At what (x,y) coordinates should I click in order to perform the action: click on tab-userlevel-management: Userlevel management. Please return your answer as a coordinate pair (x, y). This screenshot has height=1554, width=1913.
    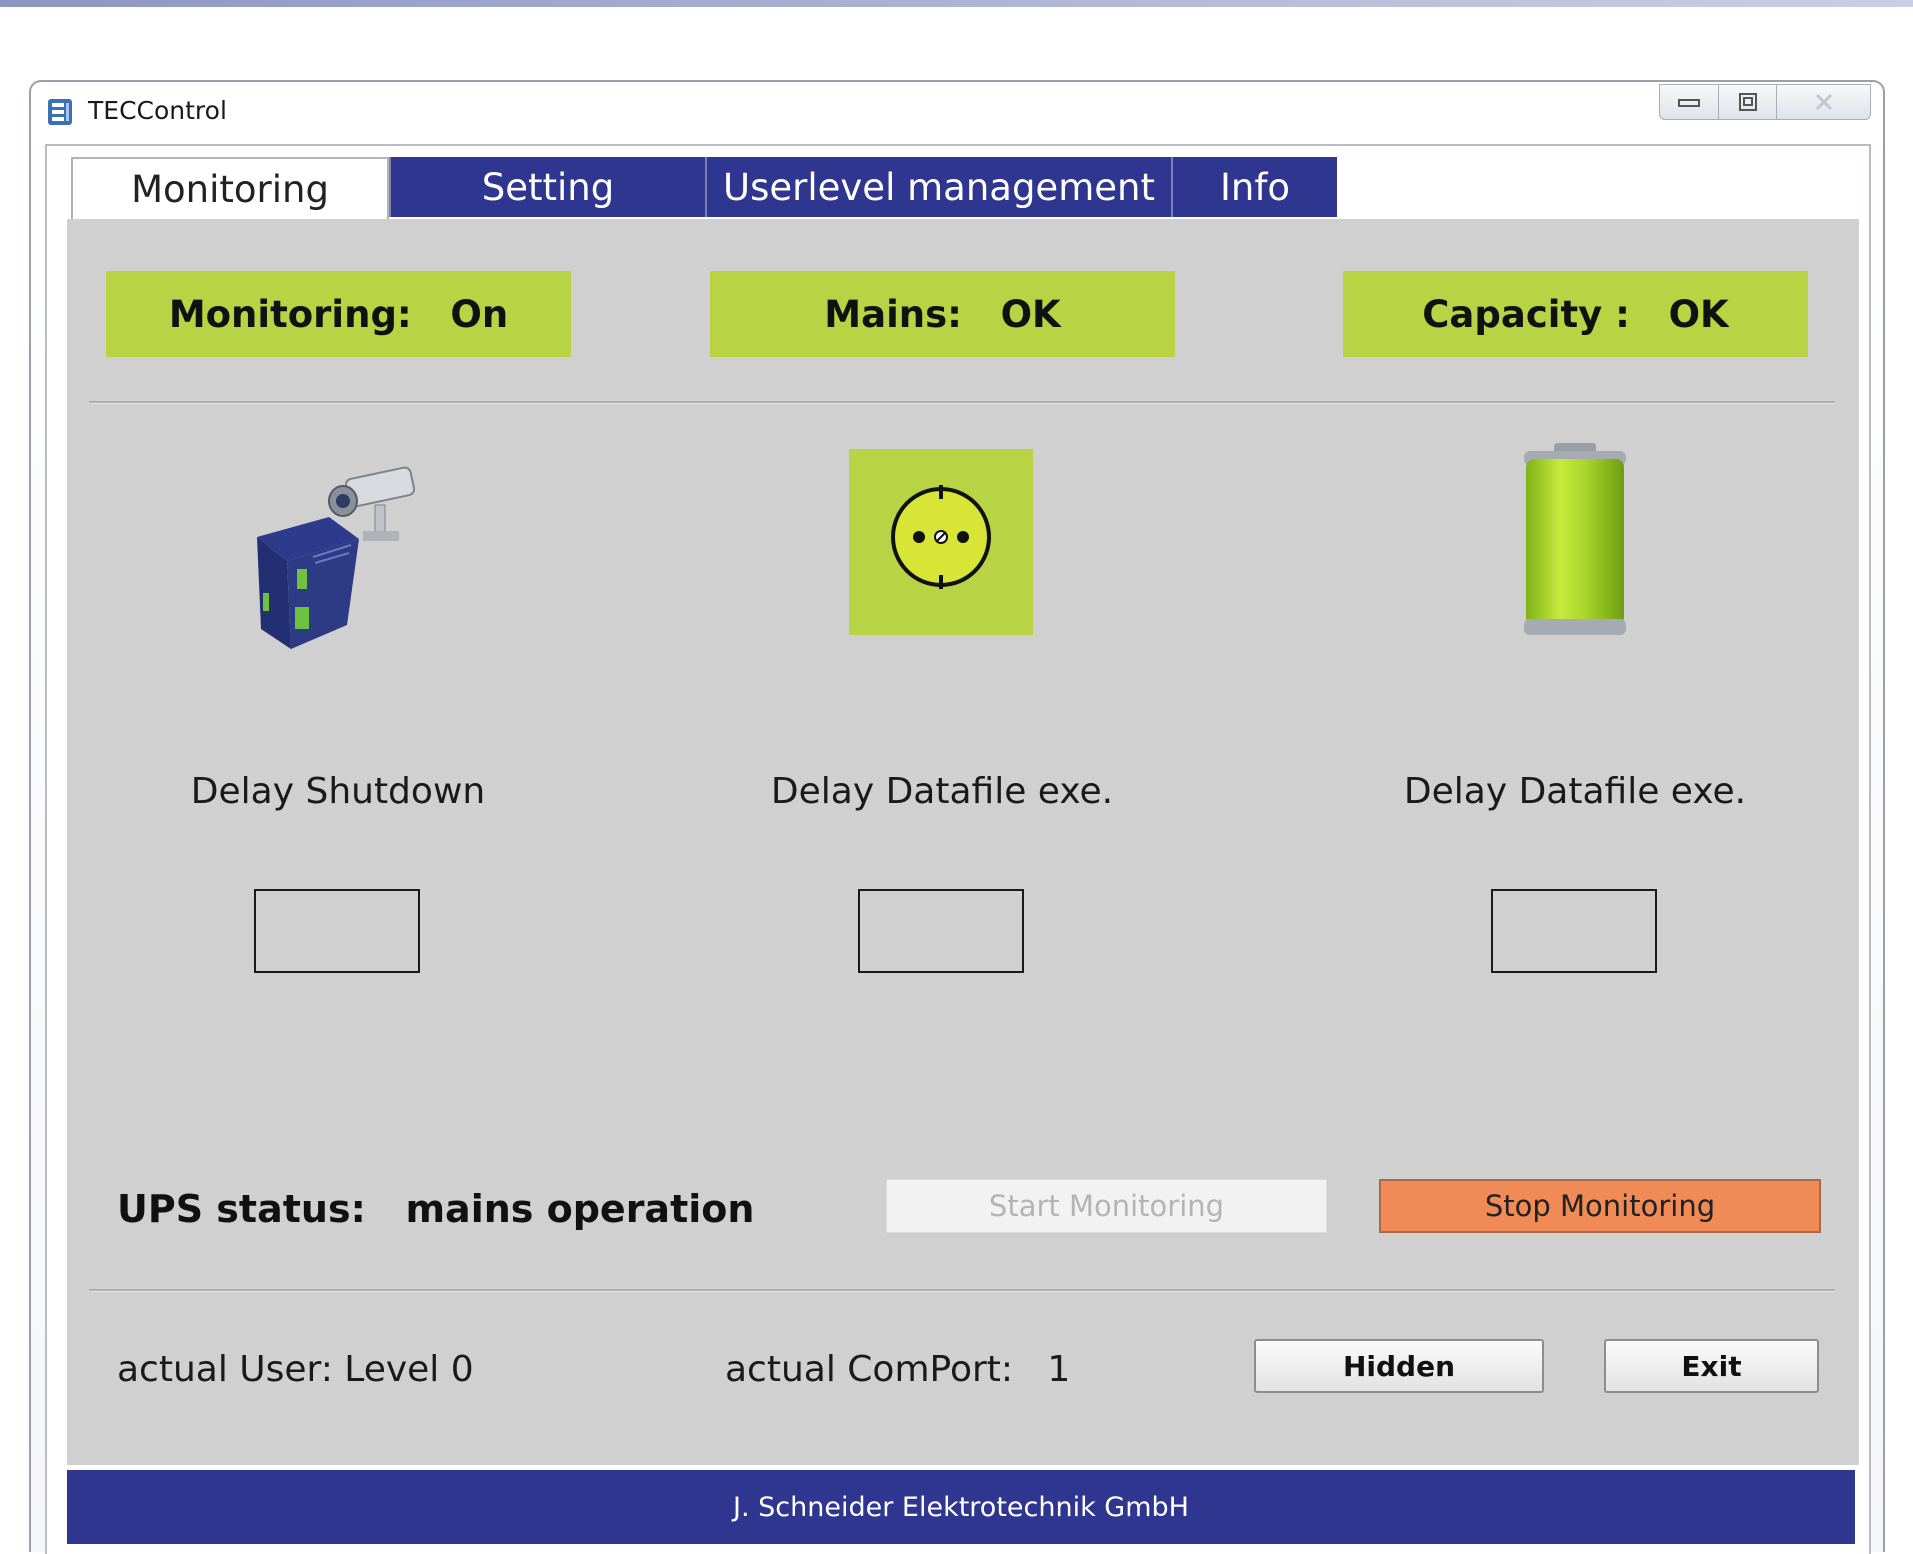
    Looking at the image, I should click on (938, 187).